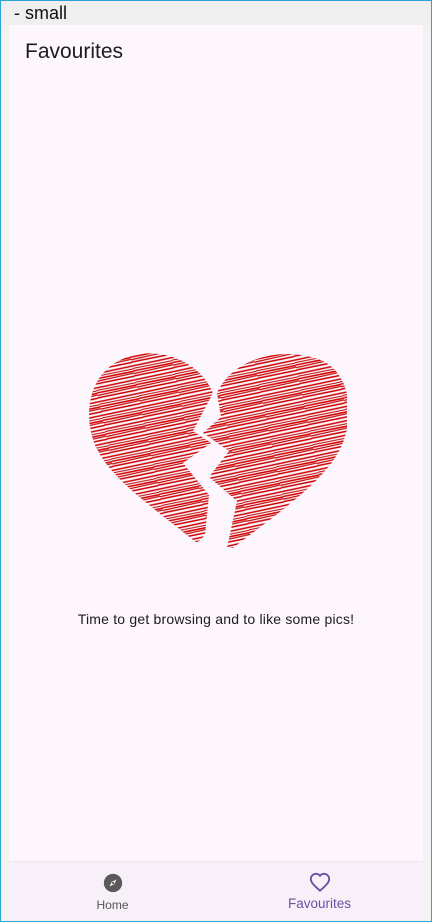 The height and width of the screenshot is (922, 432). I want to click on bottom-navigation: Home Favourites, so click(216, 890).